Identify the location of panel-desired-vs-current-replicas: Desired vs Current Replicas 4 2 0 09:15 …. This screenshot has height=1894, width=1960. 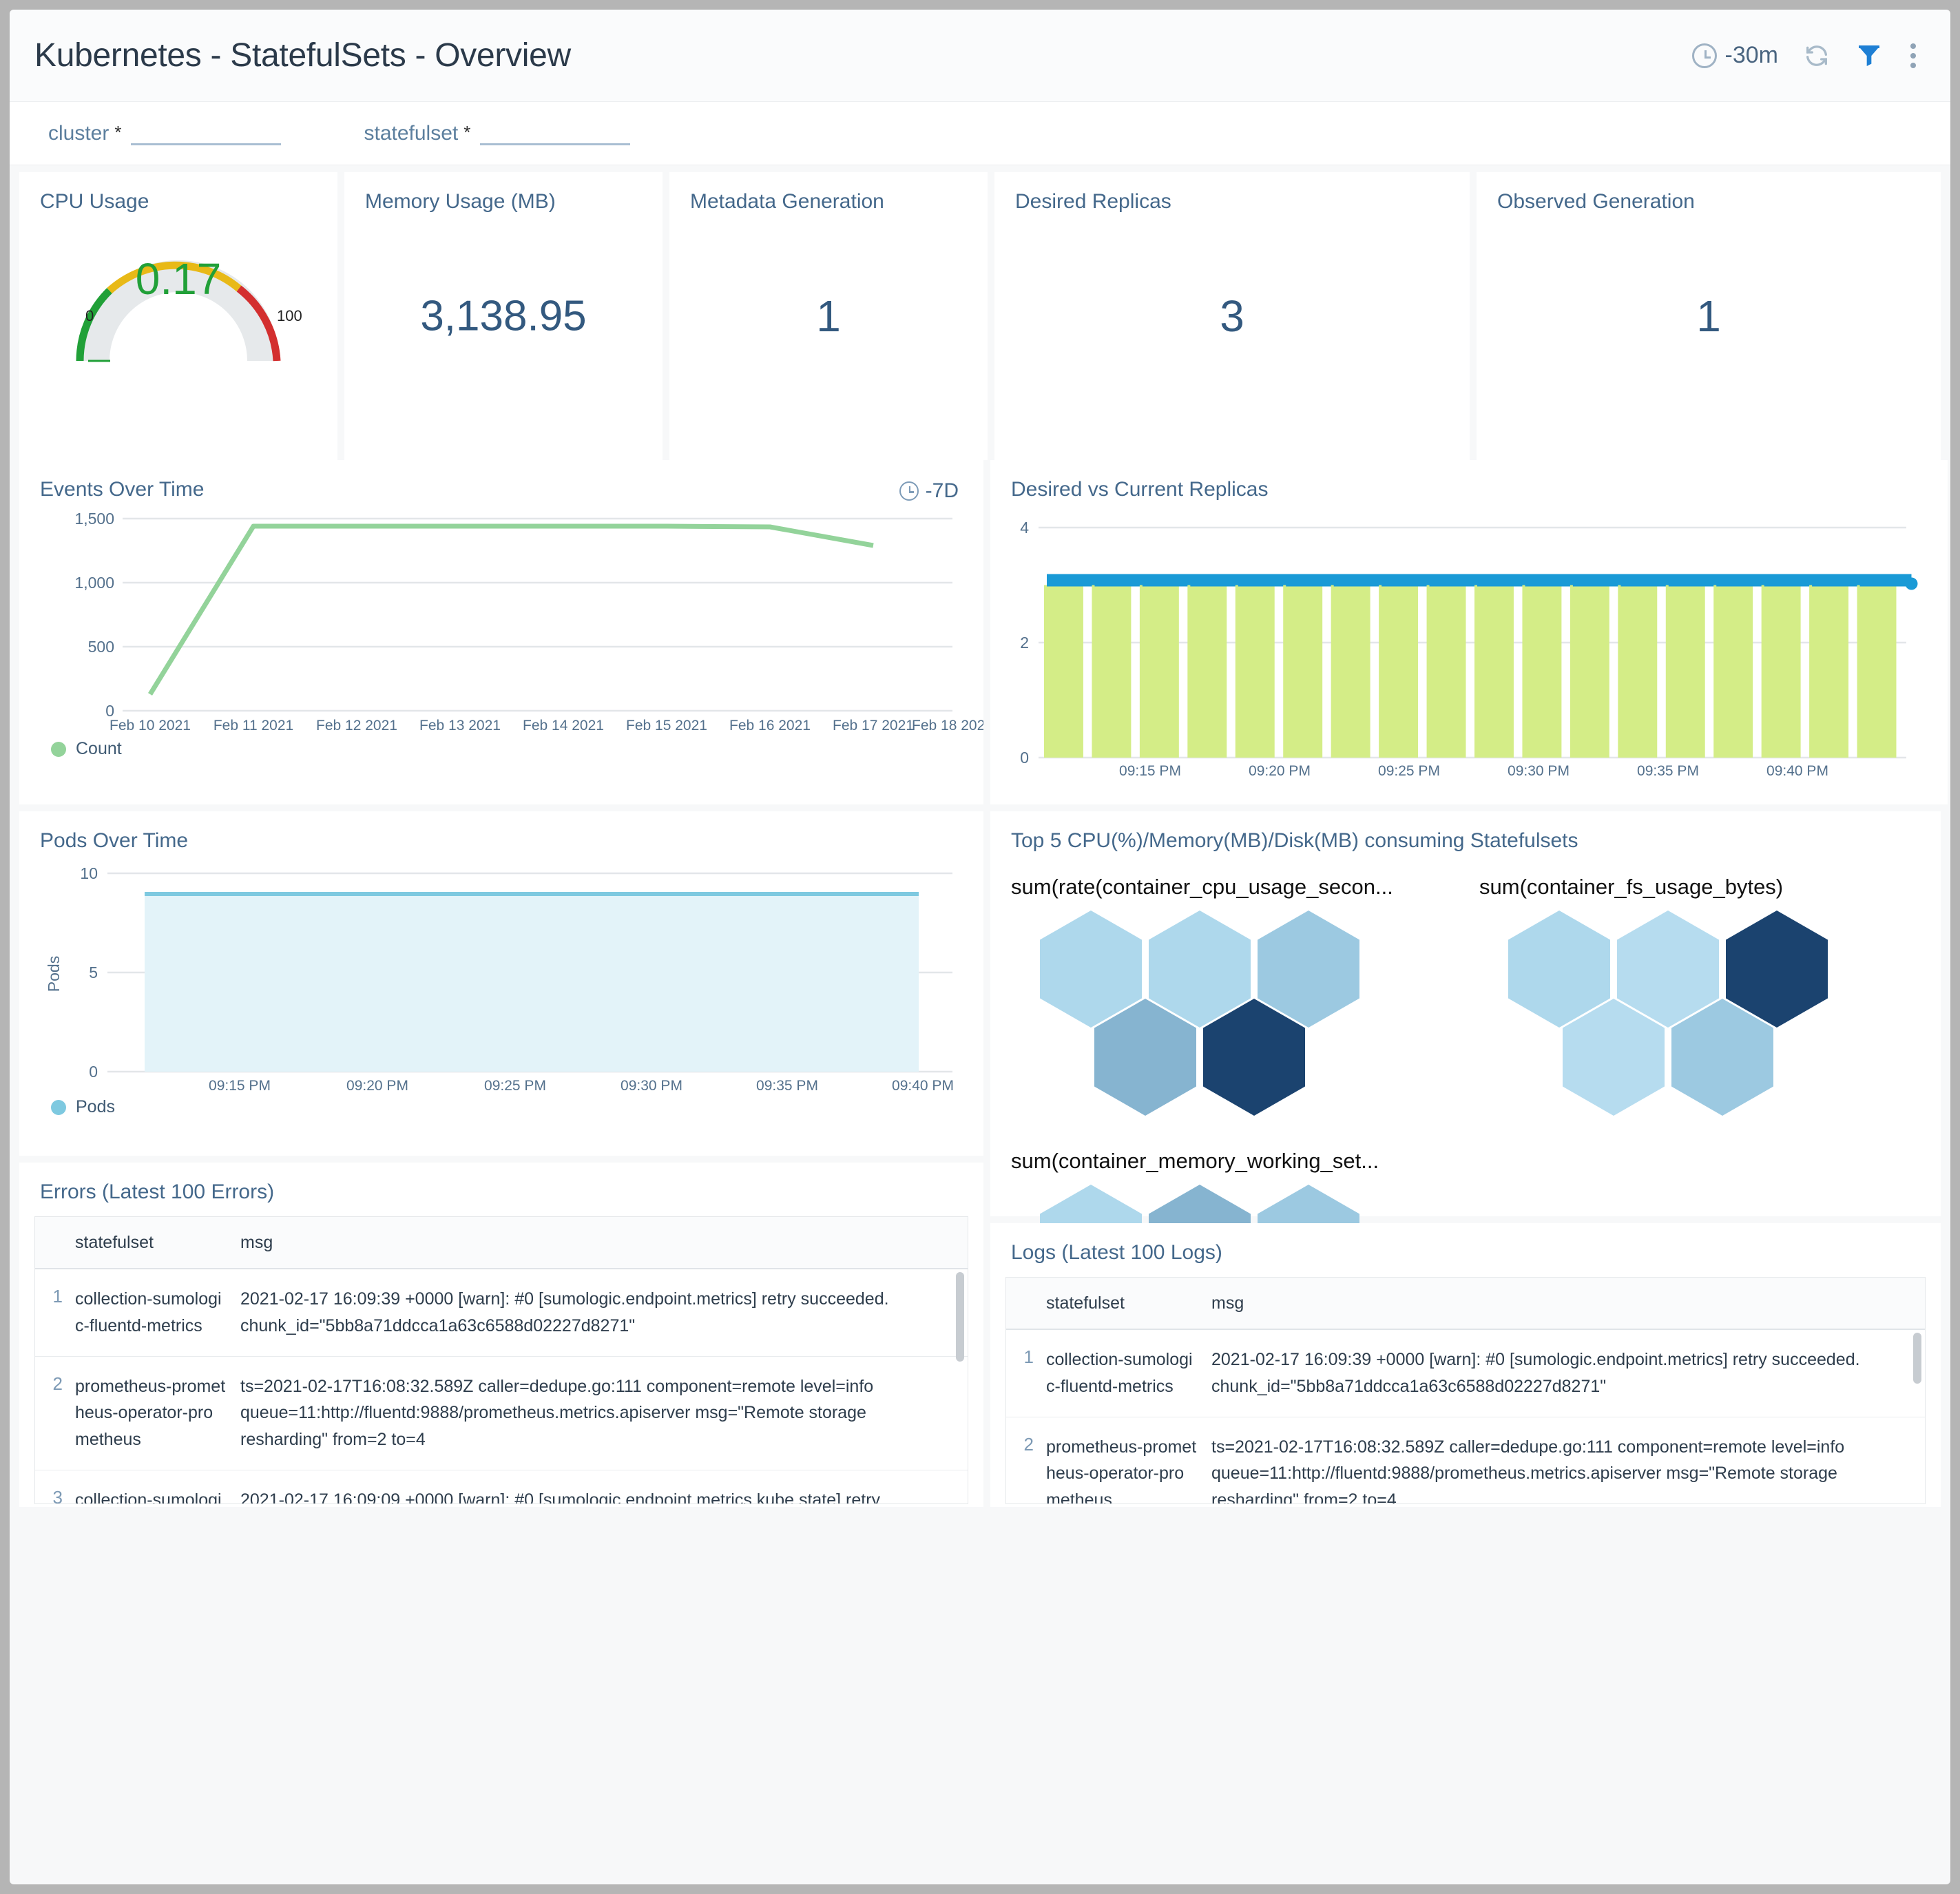
(1469, 632).